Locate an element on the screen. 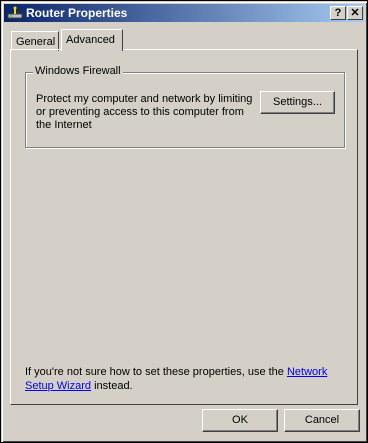 This screenshot has height=443, width=368. group-title: Windows Firewall is located at coordinates (78, 71).